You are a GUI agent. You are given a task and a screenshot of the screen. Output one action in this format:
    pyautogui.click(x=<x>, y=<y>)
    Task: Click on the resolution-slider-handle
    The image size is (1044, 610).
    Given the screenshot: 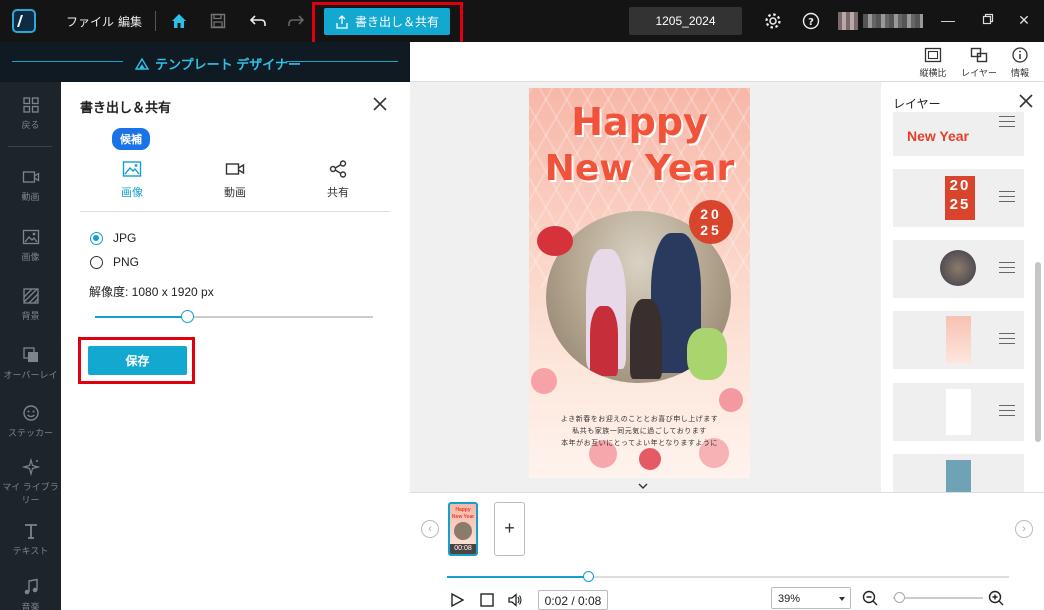 What is the action you would take?
    pyautogui.click(x=187, y=316)
    